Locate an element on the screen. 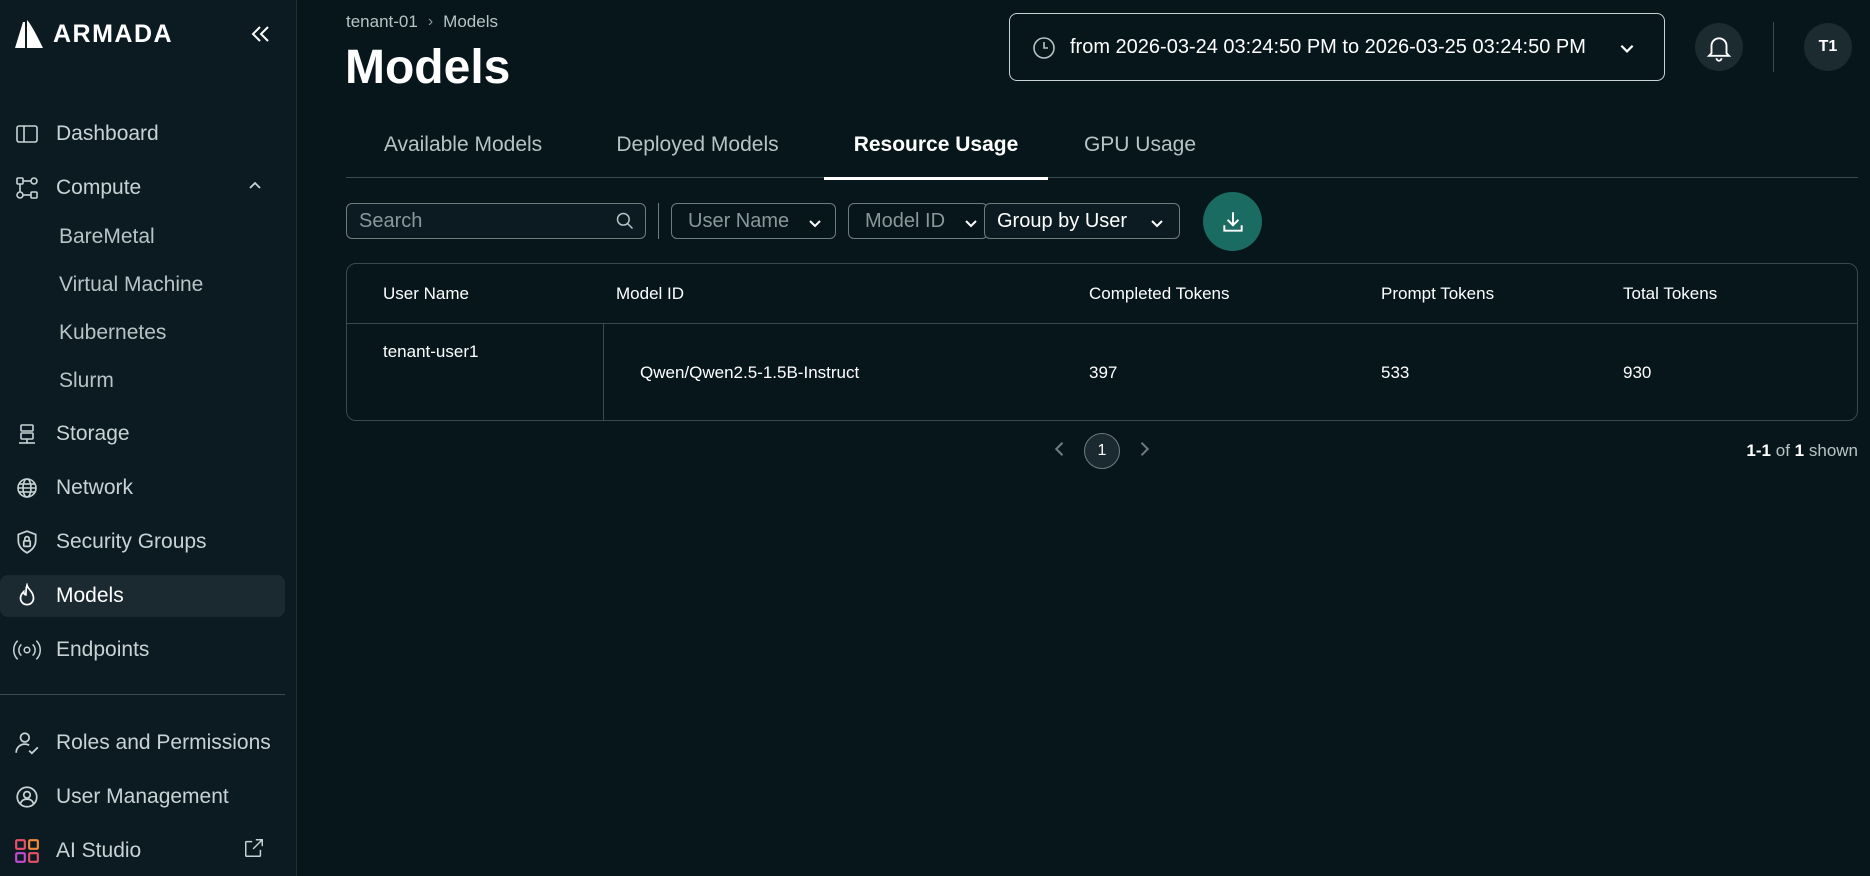  chevron-right-icon: › is located at coordinates (430, 21).